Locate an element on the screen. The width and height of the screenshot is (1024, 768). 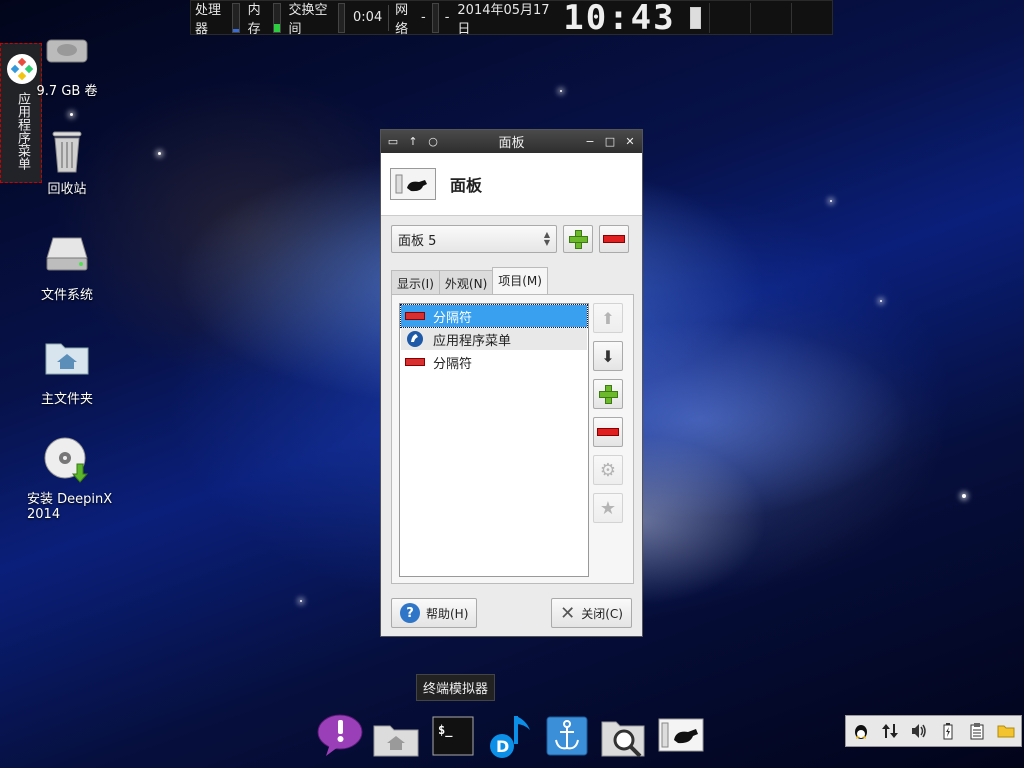
spin-arrows-icon: ▲ ▼ is located at coordinates (546, 238).